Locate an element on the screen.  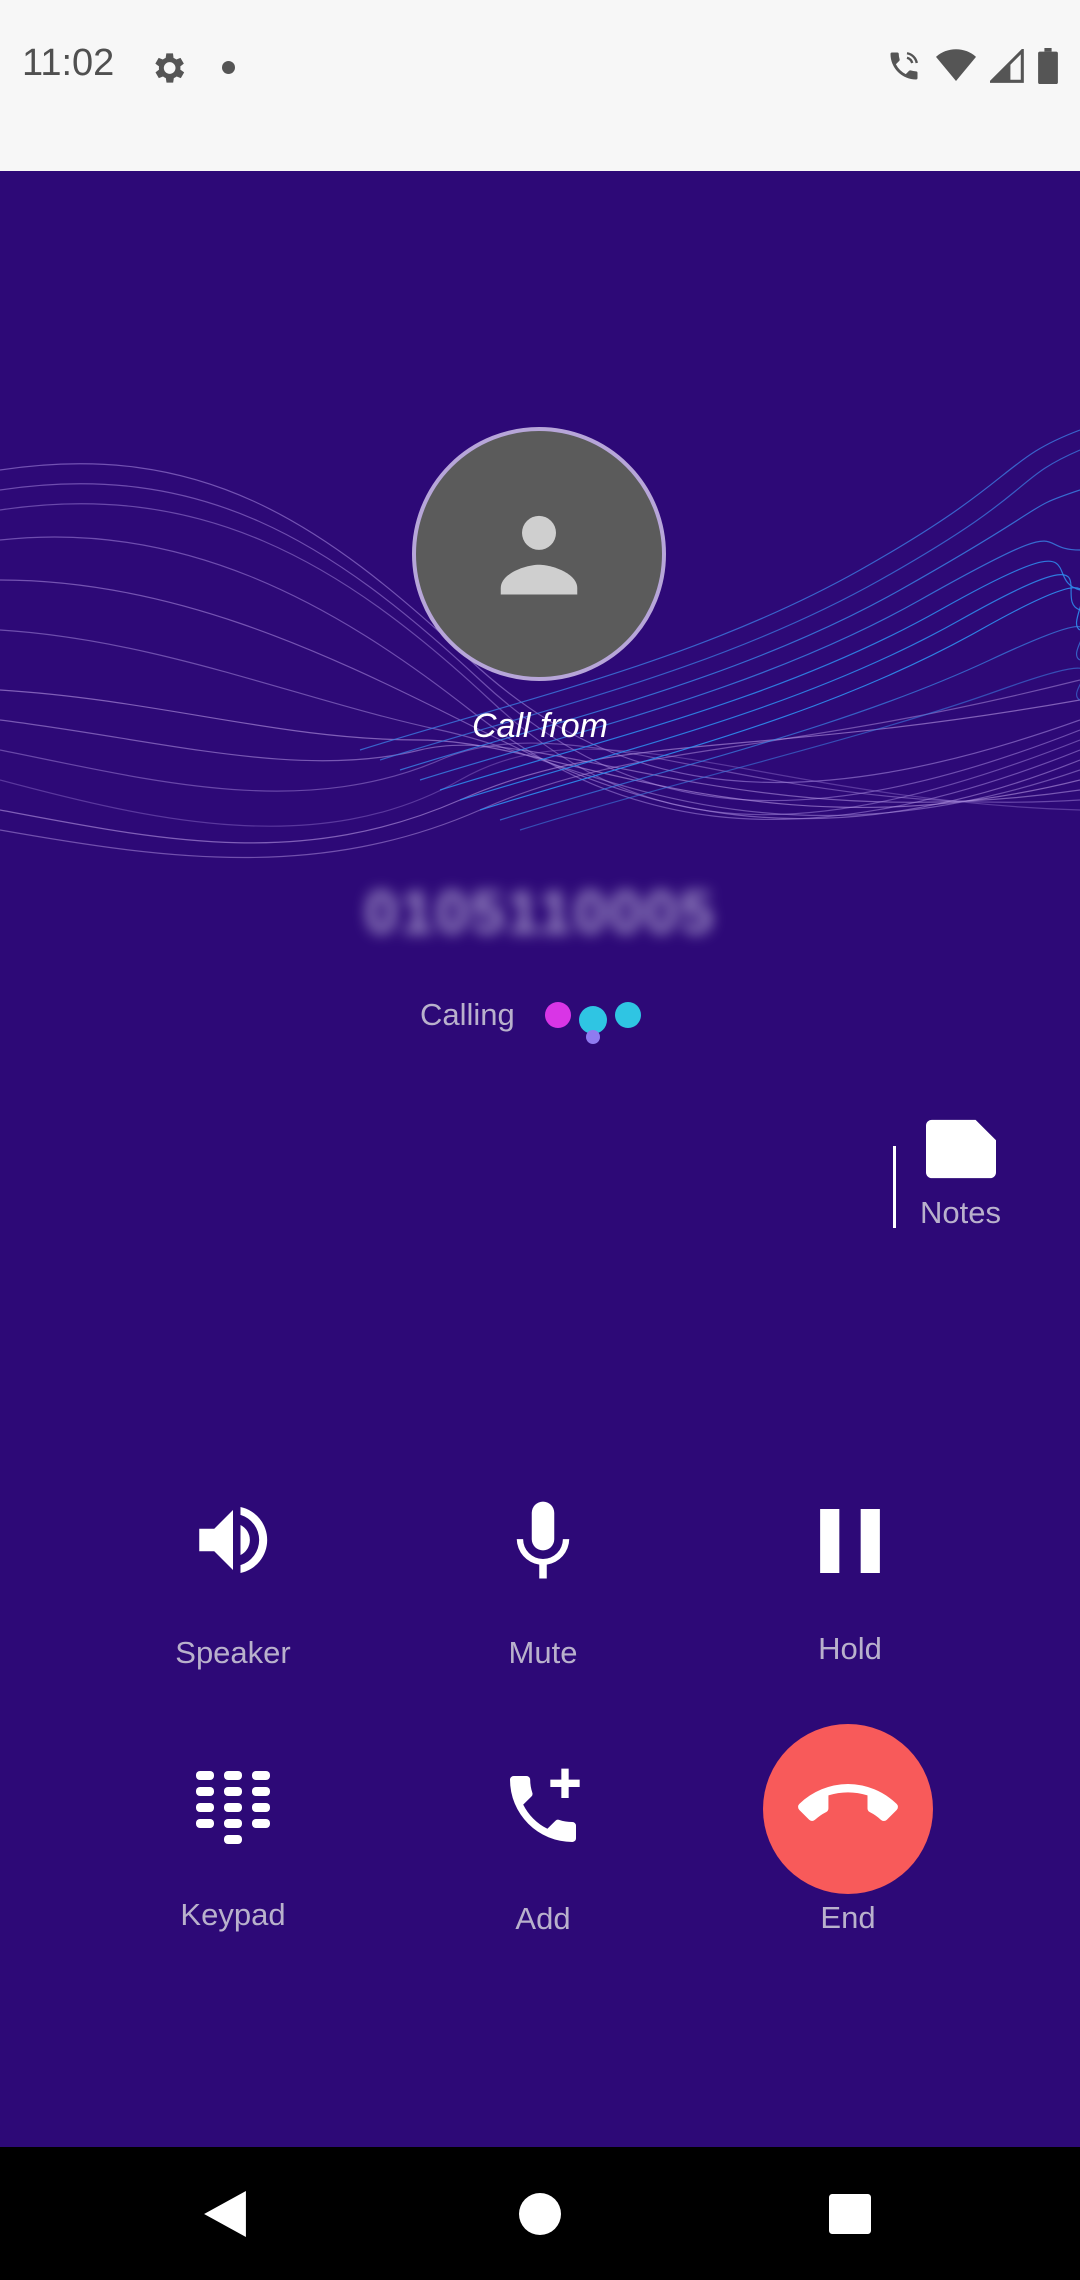
note-icon is located at coordinates (961, 1149).